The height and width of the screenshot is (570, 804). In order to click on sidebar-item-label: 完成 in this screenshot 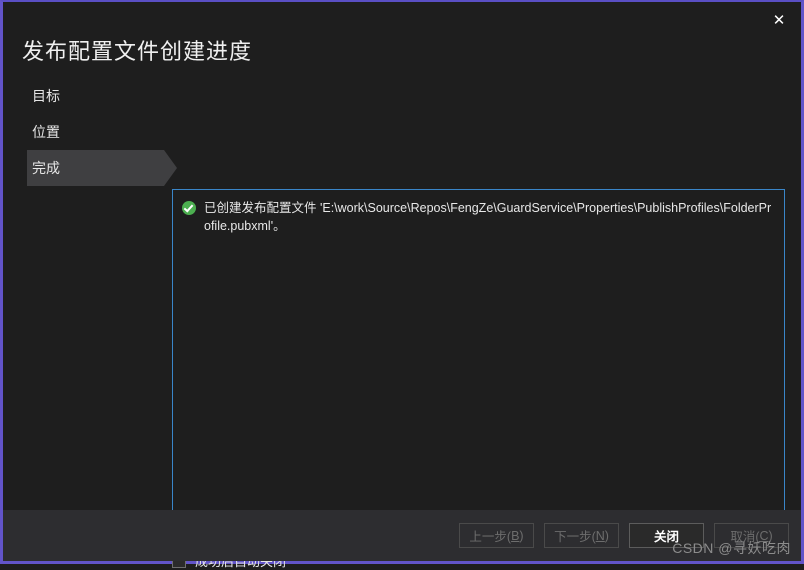, I will do `click(46, 168)`.